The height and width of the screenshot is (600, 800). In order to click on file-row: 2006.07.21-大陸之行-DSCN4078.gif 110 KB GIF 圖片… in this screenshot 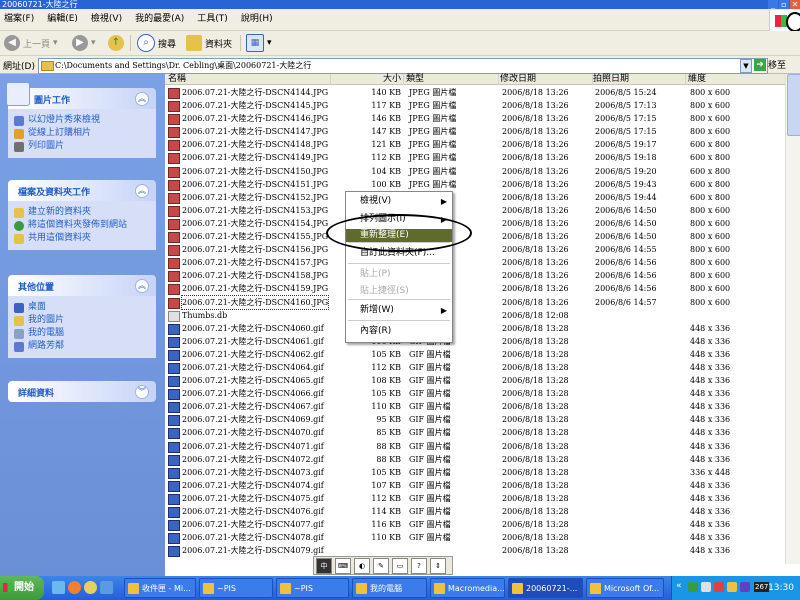, I will do `click(475, 538)`.